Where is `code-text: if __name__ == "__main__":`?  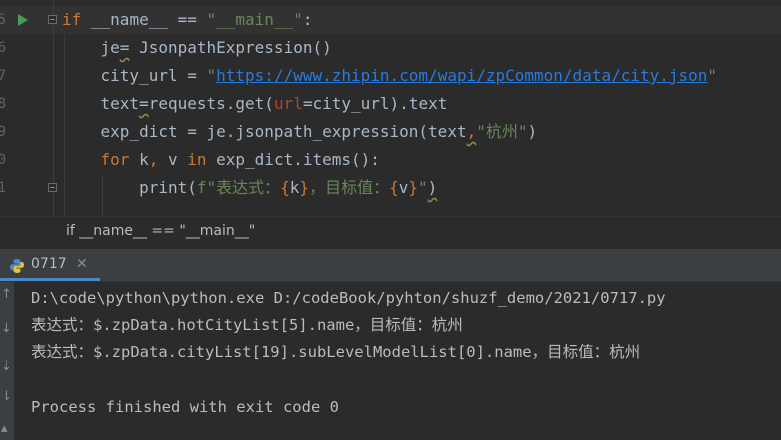 code-text: if __name__ == "__main__": is located at coordinates (187, 20).